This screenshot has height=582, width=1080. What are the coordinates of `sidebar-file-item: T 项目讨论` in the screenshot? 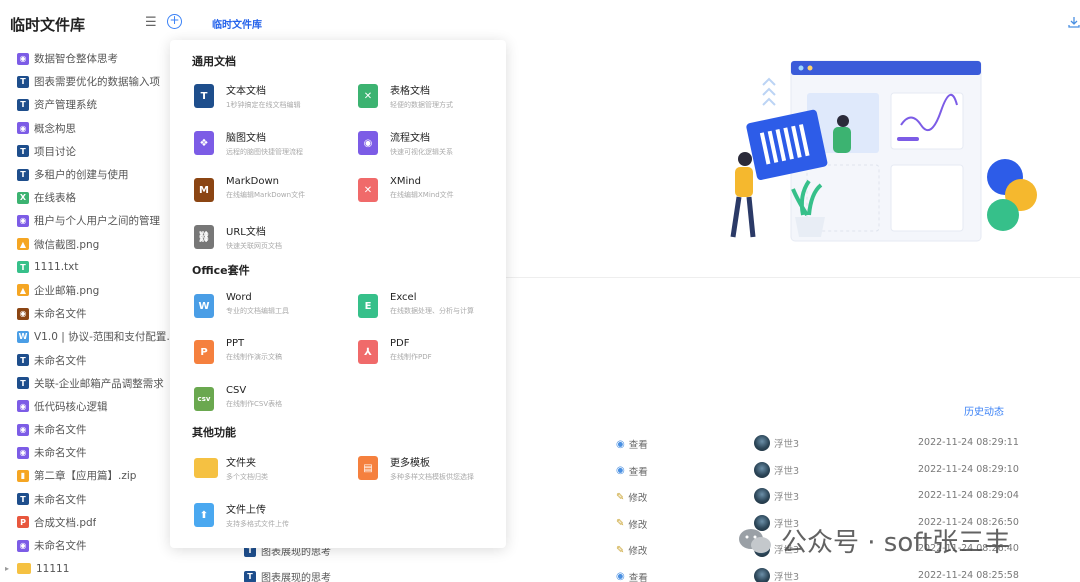 It's located at (89, 151).